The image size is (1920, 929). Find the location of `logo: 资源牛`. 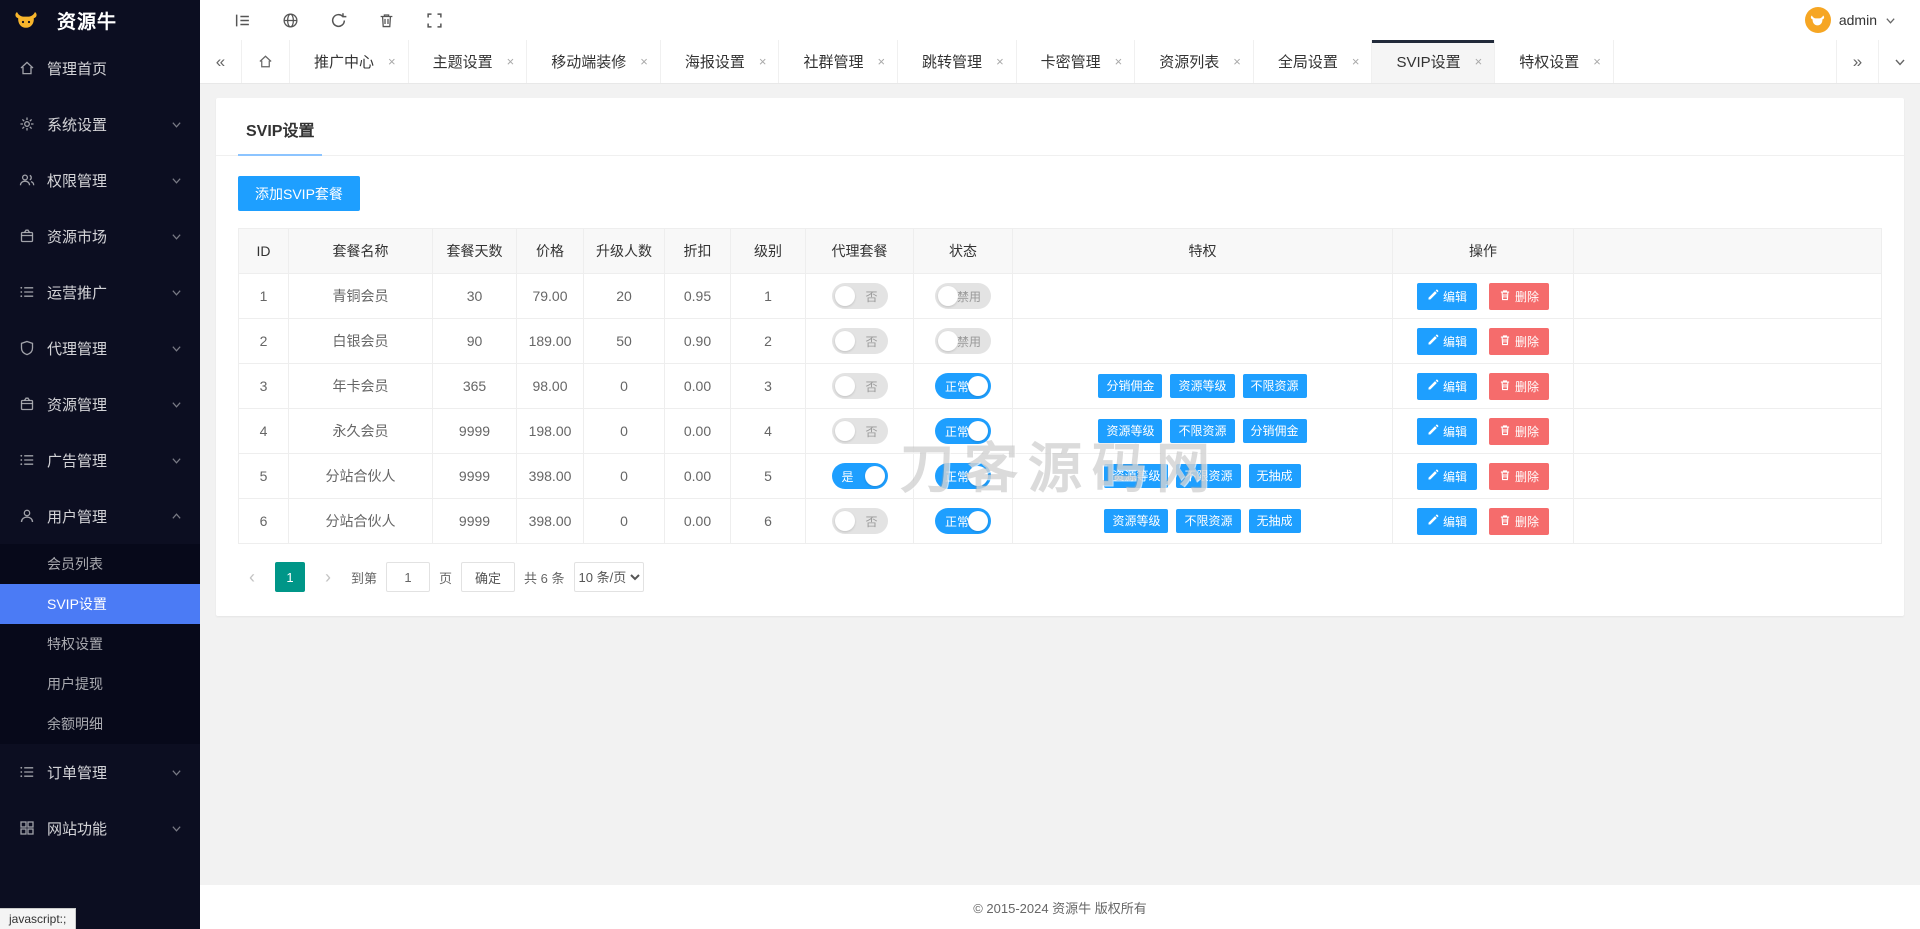

logo: 资源牛 is located at coordinates (100, 20).